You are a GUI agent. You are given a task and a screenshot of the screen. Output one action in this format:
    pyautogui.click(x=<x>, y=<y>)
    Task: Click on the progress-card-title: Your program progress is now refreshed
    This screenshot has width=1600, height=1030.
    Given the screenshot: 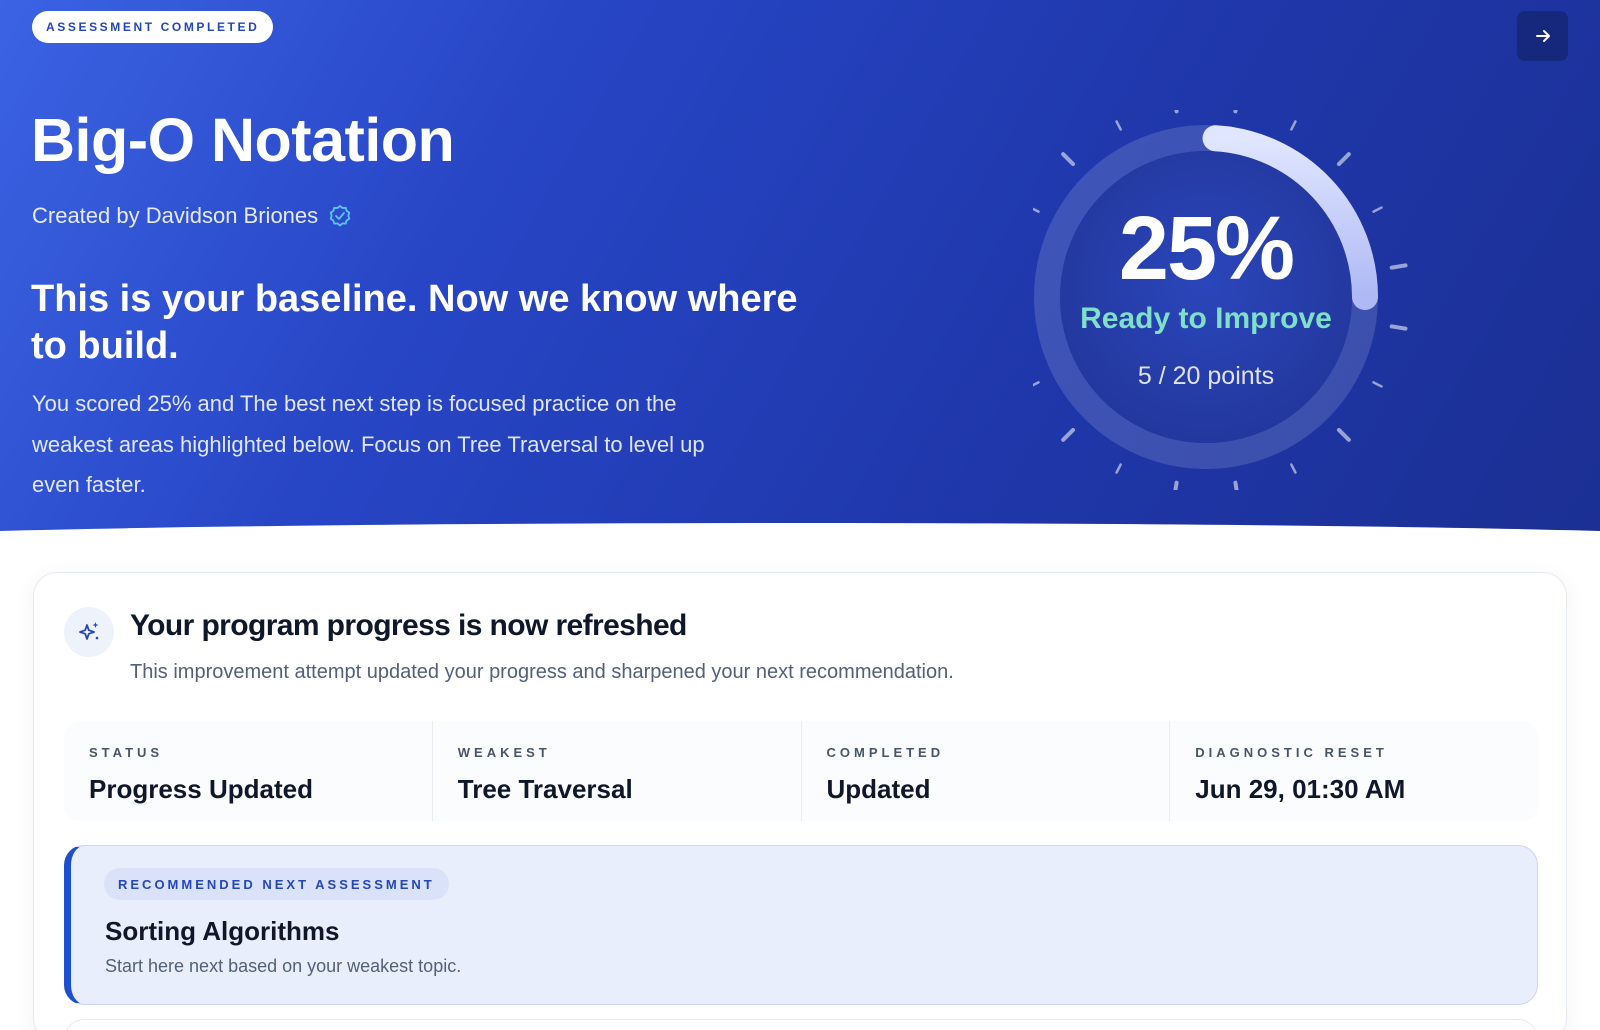 What is the action you would take?
    pyautogui.click(x=408, y=625)
    